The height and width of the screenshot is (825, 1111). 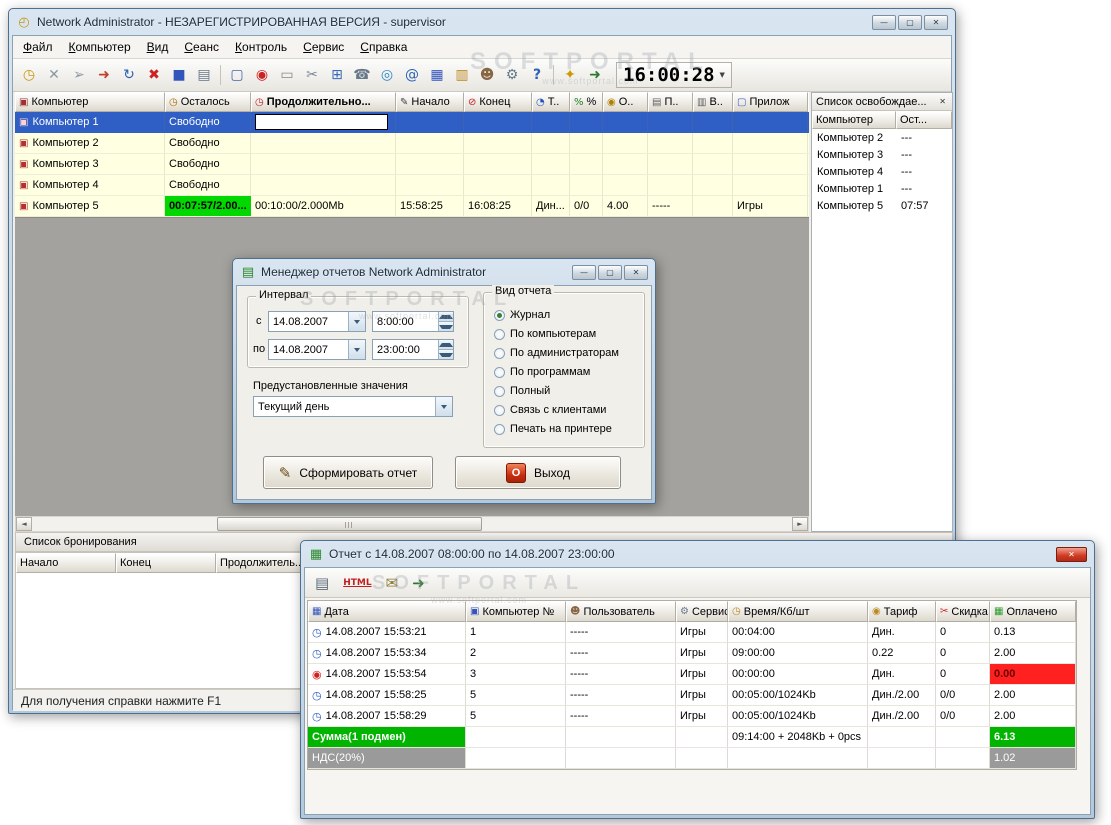 What do you see at coordinates (100, 47) in the screenshot?
I see `menu-computer: Компьютер` at bounding box center [100, 47].